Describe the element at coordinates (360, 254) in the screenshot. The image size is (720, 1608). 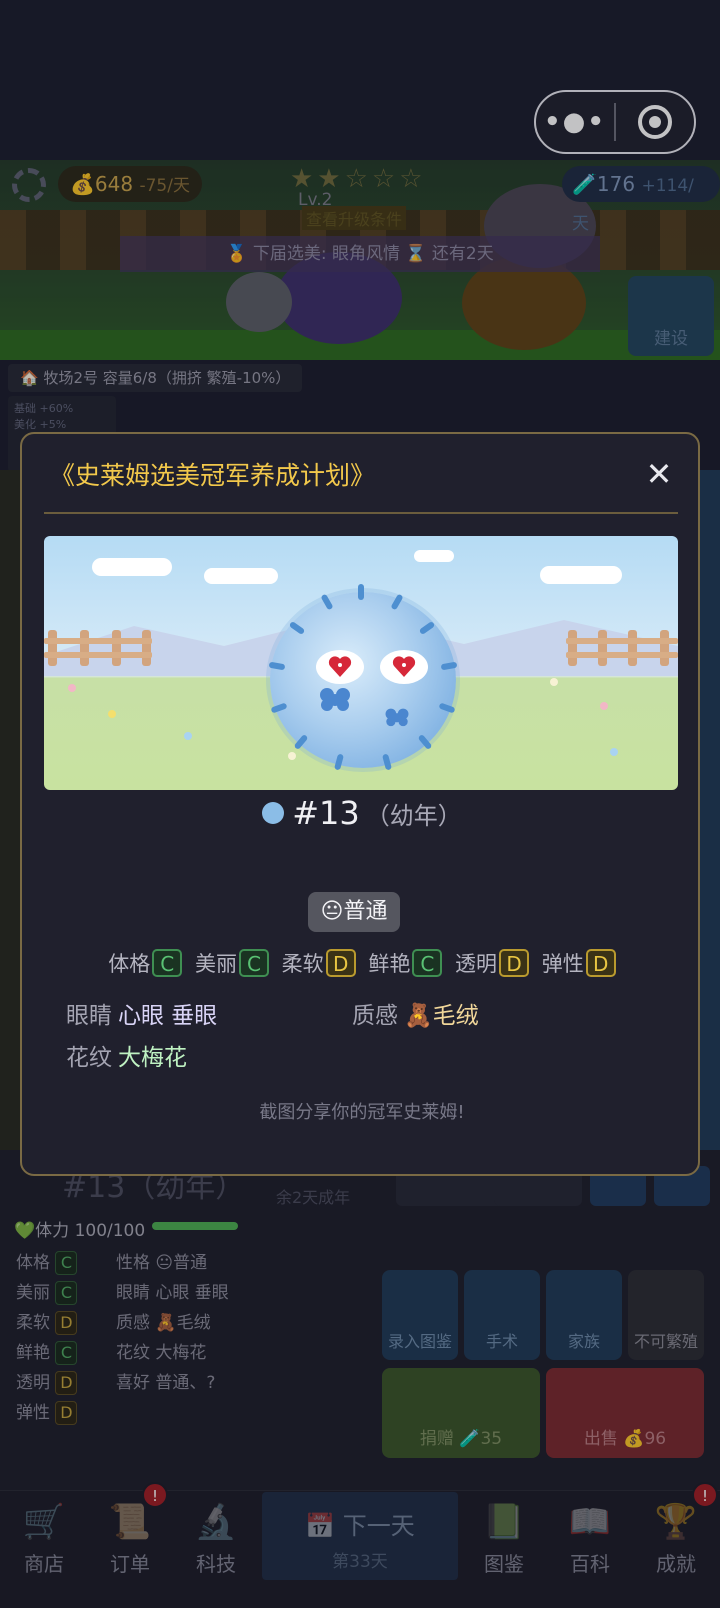
I see `contest-banner: 🏅 下届选美: 眼角风情 ⌛ 还有2天` at that location.